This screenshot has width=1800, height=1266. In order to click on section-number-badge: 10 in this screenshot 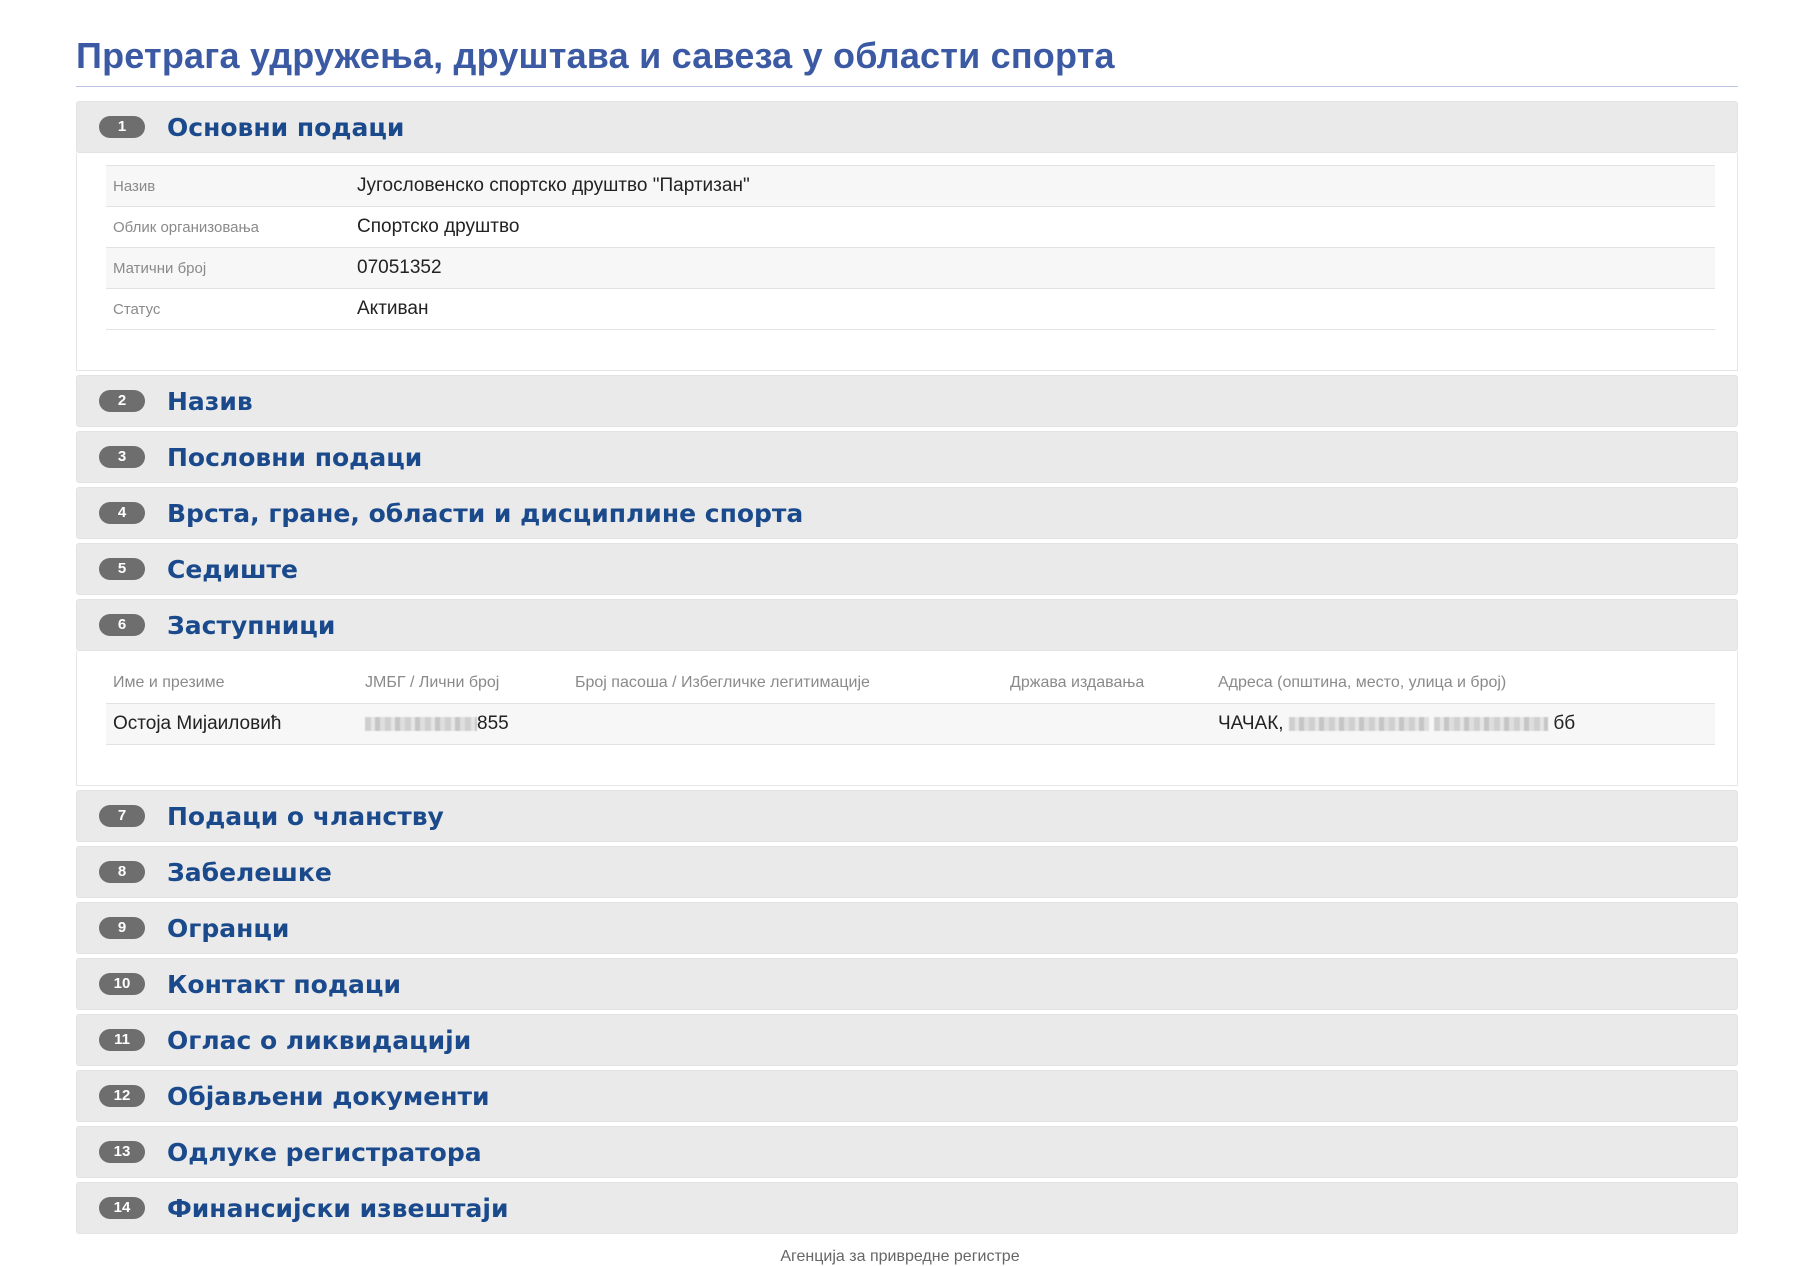, I will do `click(122, 984)`.